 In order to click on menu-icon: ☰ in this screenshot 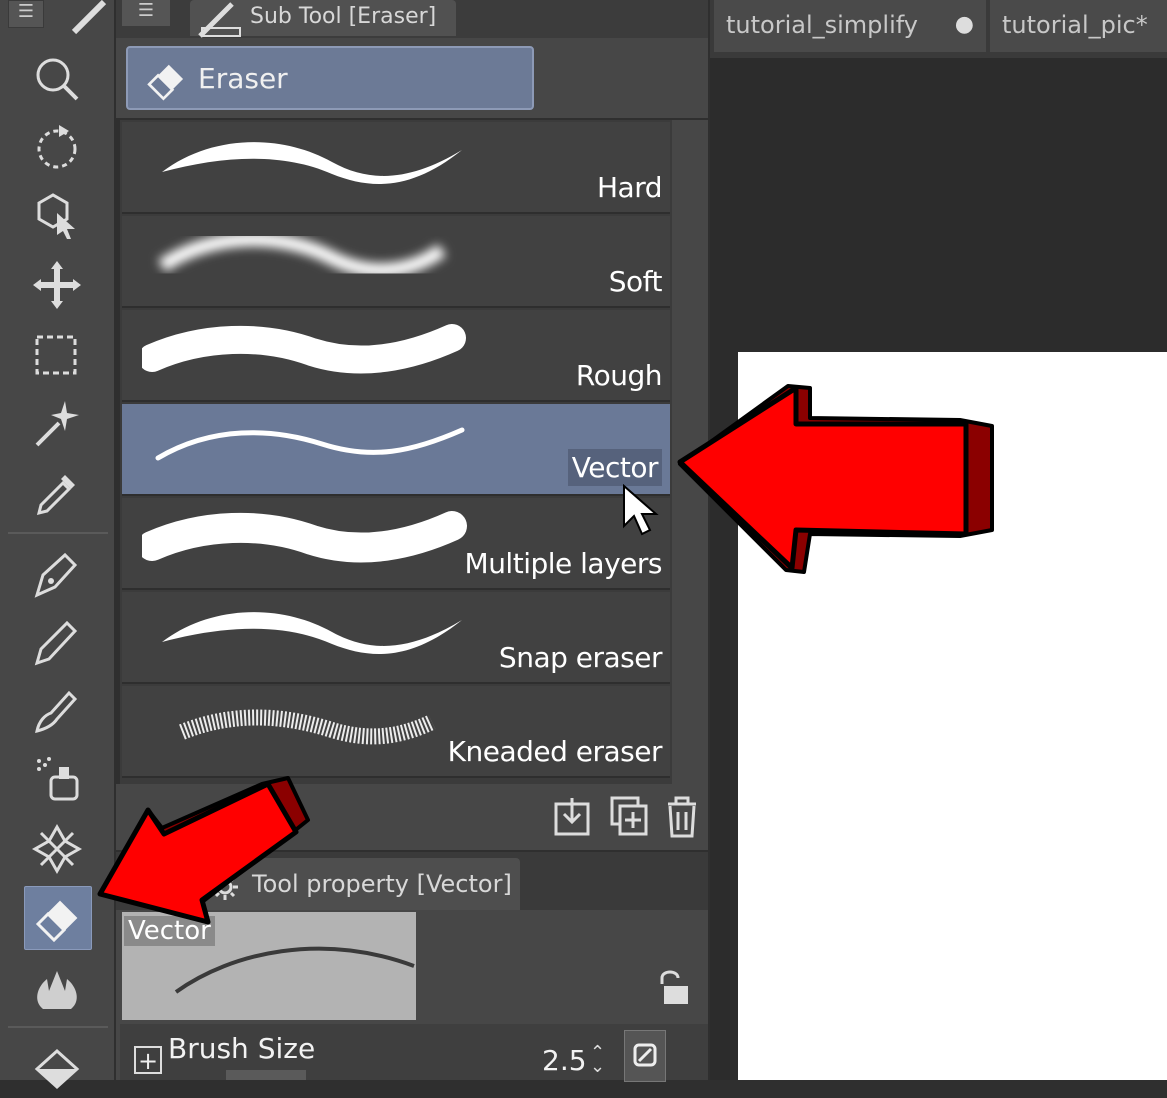, I will do `click(26, 14)`.